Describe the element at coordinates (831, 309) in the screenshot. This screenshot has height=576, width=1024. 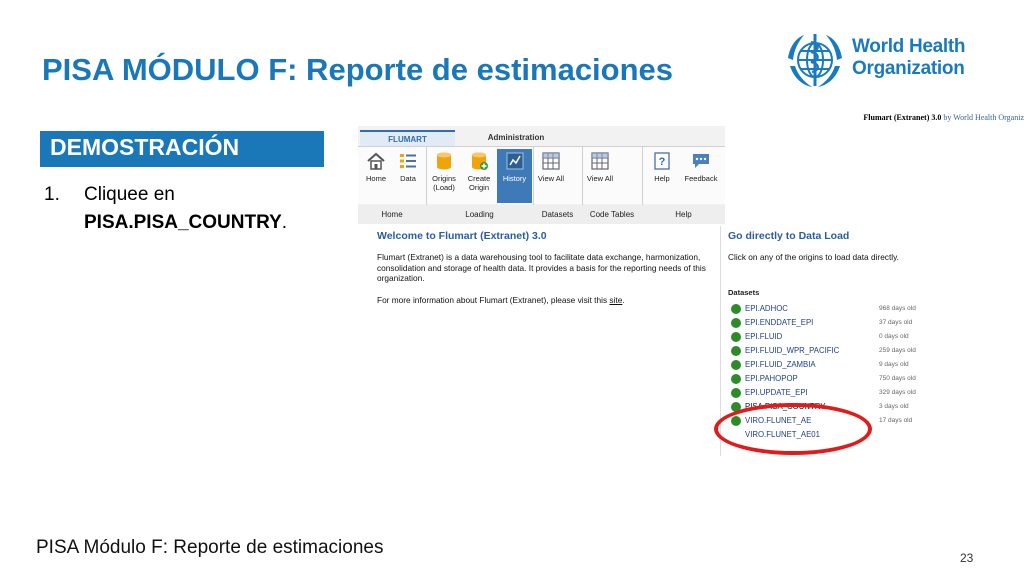
I see `dataset-row: EPI.ADHOC 968 days old` at that location.